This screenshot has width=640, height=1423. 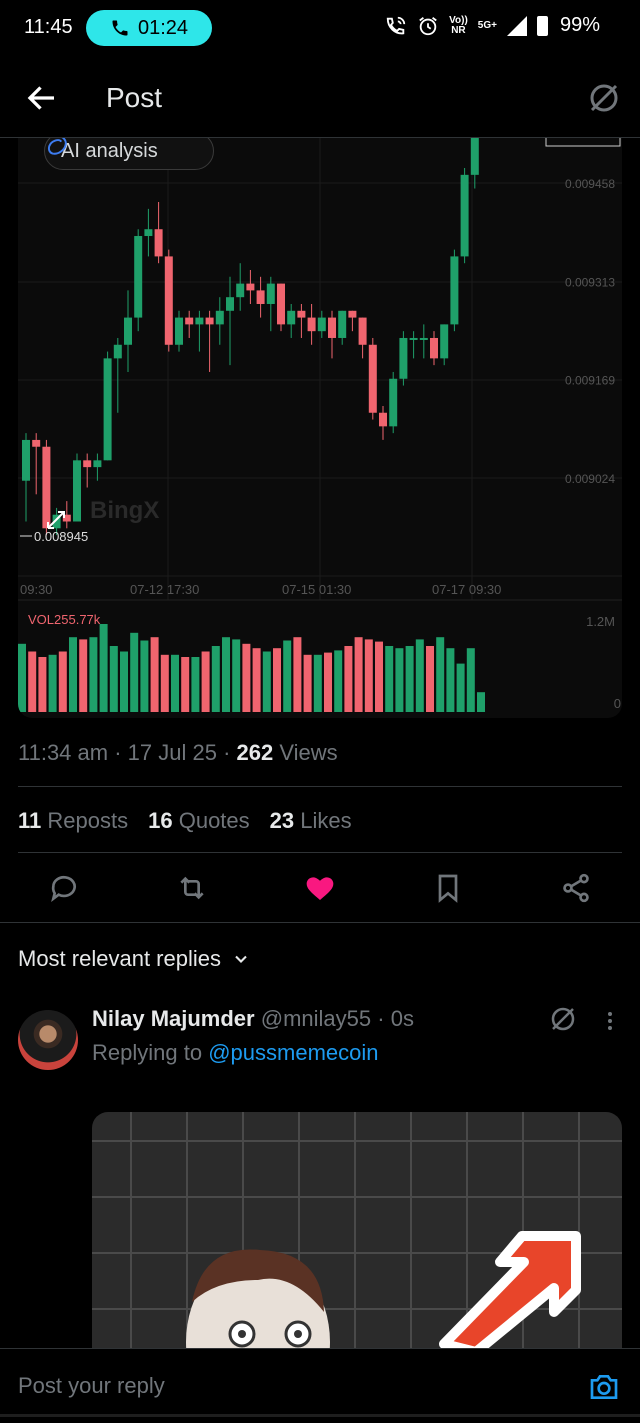 I want to click on ai-analysis-button: AI analysis, so click(x=129, y=154).